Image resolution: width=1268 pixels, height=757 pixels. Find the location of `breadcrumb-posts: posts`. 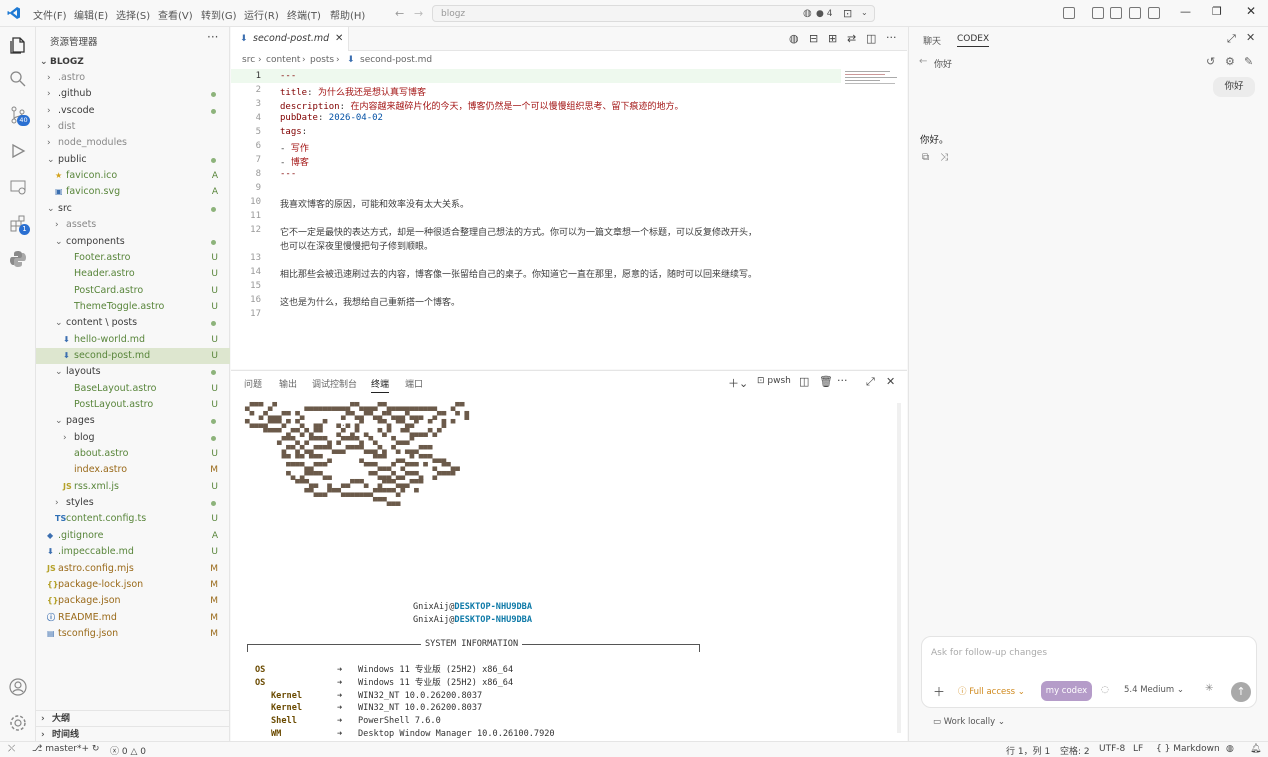

breadcrumb-posts: posts is located at coordinates (322, 60).